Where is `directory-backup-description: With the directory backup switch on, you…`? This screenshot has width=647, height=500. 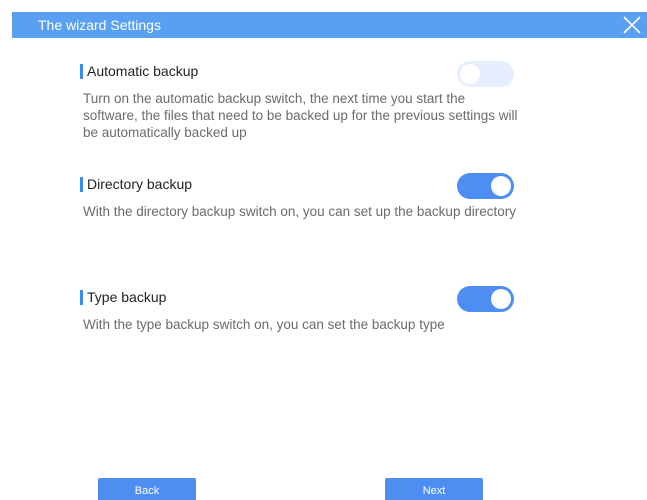
directory-backup-description: With the directory backup switch on, you… is located at coordinates (299, 211).